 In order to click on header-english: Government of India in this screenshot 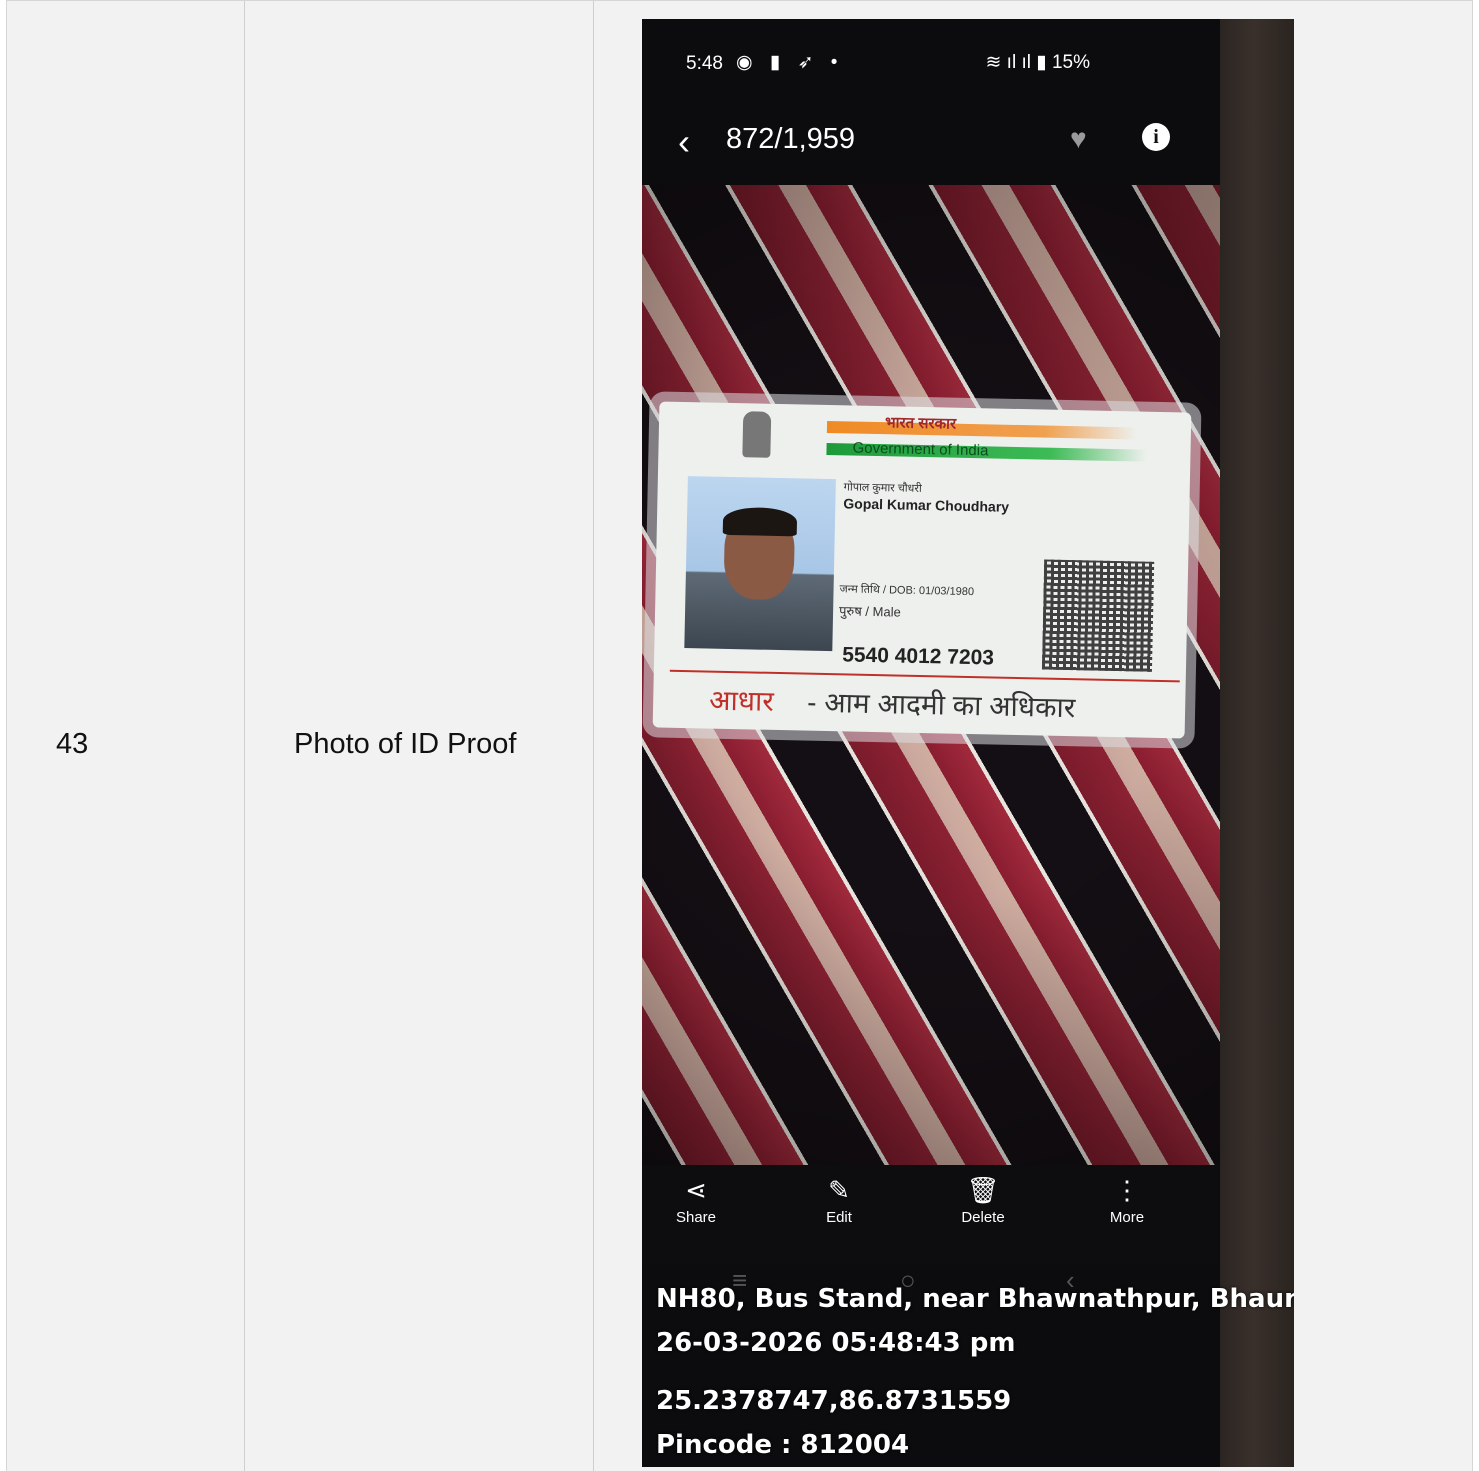, I will do `click(920, 449)`.